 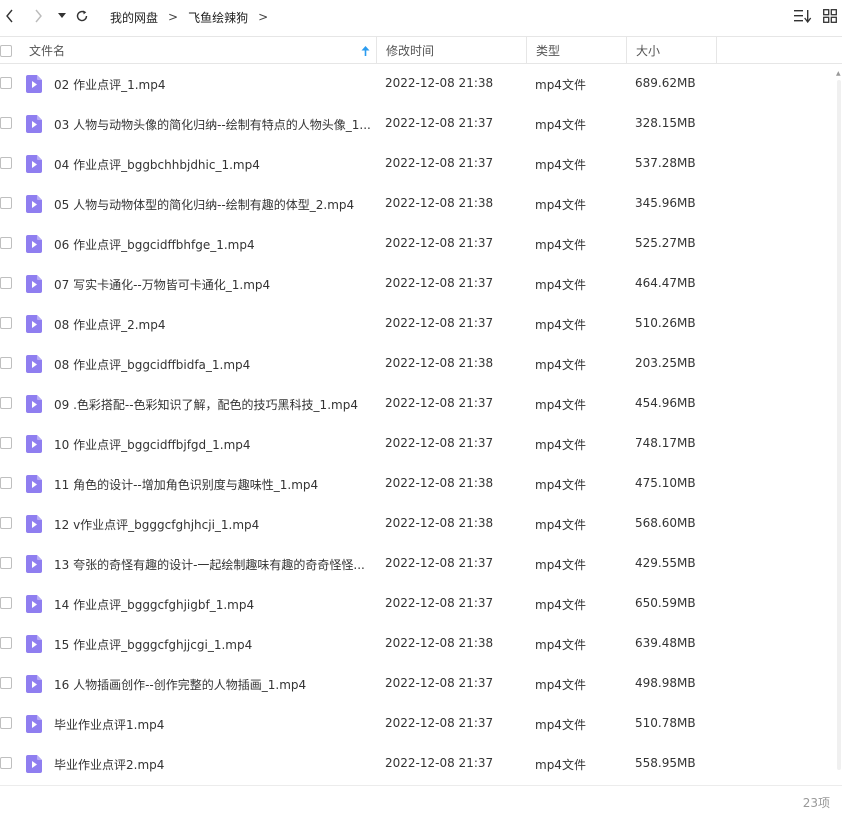 I want to click on column-size: 大小, so click(x=671, y=50).